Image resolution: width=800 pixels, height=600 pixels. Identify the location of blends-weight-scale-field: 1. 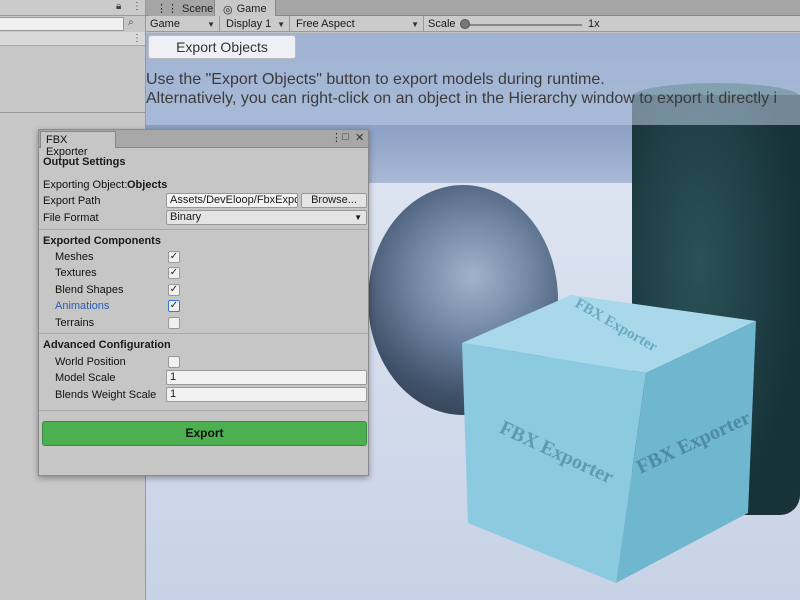
(266, 394).